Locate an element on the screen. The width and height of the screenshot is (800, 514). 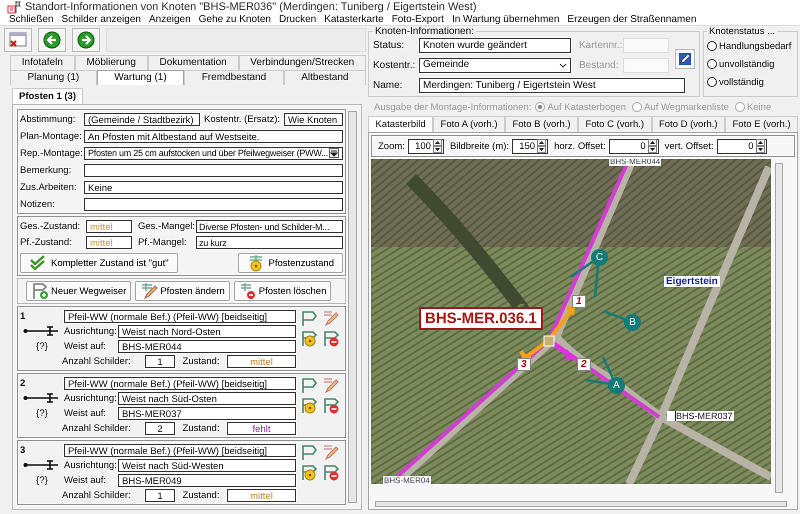
unknown-marker: {?} is located at coordinates (42, 346).